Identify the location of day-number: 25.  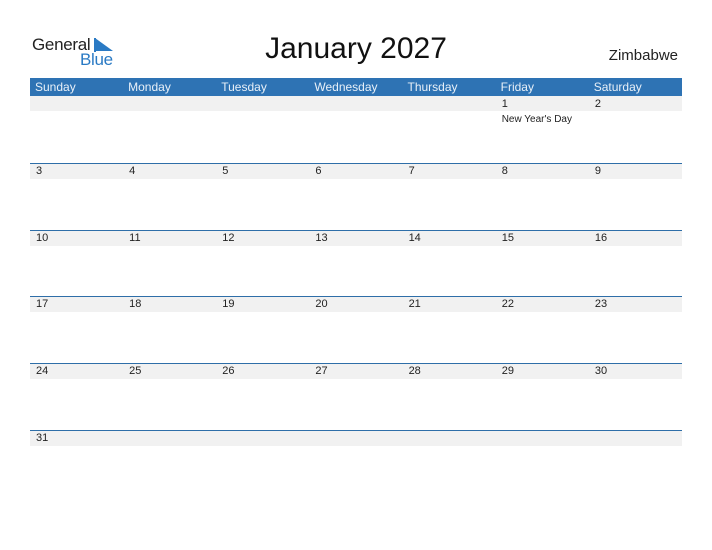
(135, 371).